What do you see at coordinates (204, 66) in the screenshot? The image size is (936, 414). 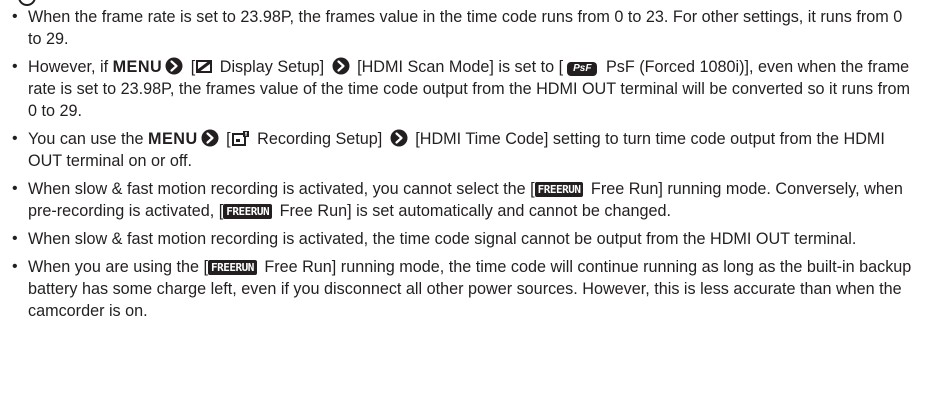 I see `display-setup-icon` at bounding box center [204, 66].